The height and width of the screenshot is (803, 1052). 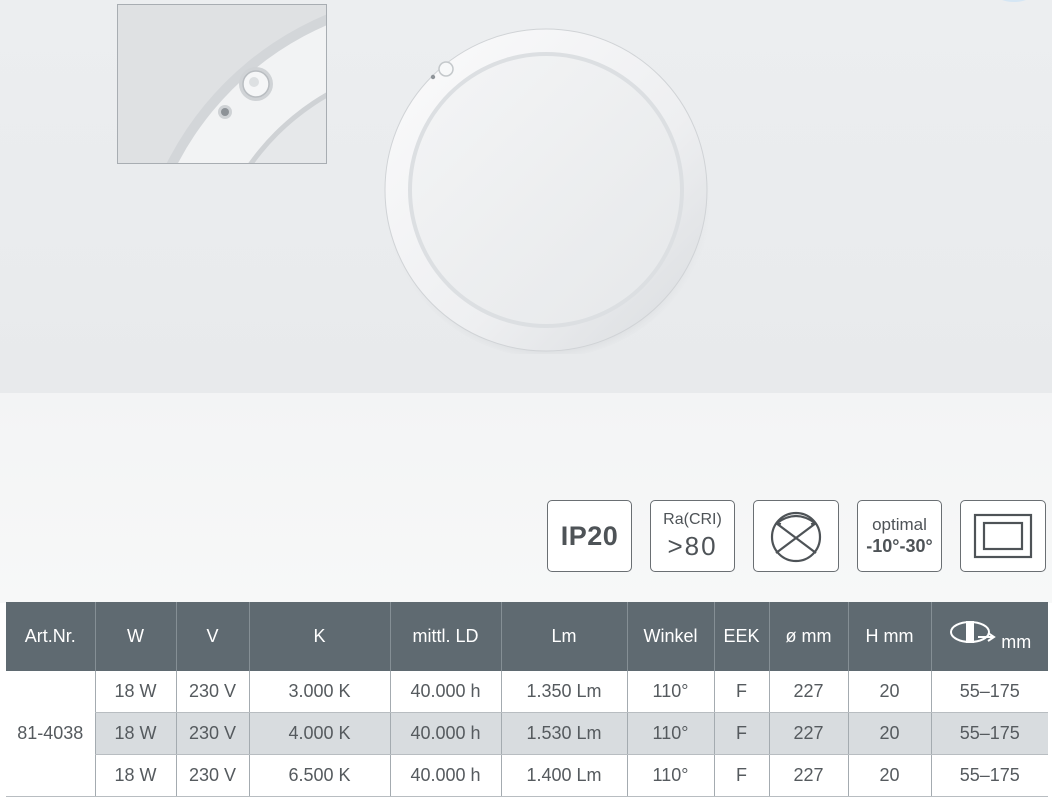 What do you see at coordinates (50, 734) in the screenshot?
I see `art-nr-cell: 81-4038` at bounding box center [50, 734].